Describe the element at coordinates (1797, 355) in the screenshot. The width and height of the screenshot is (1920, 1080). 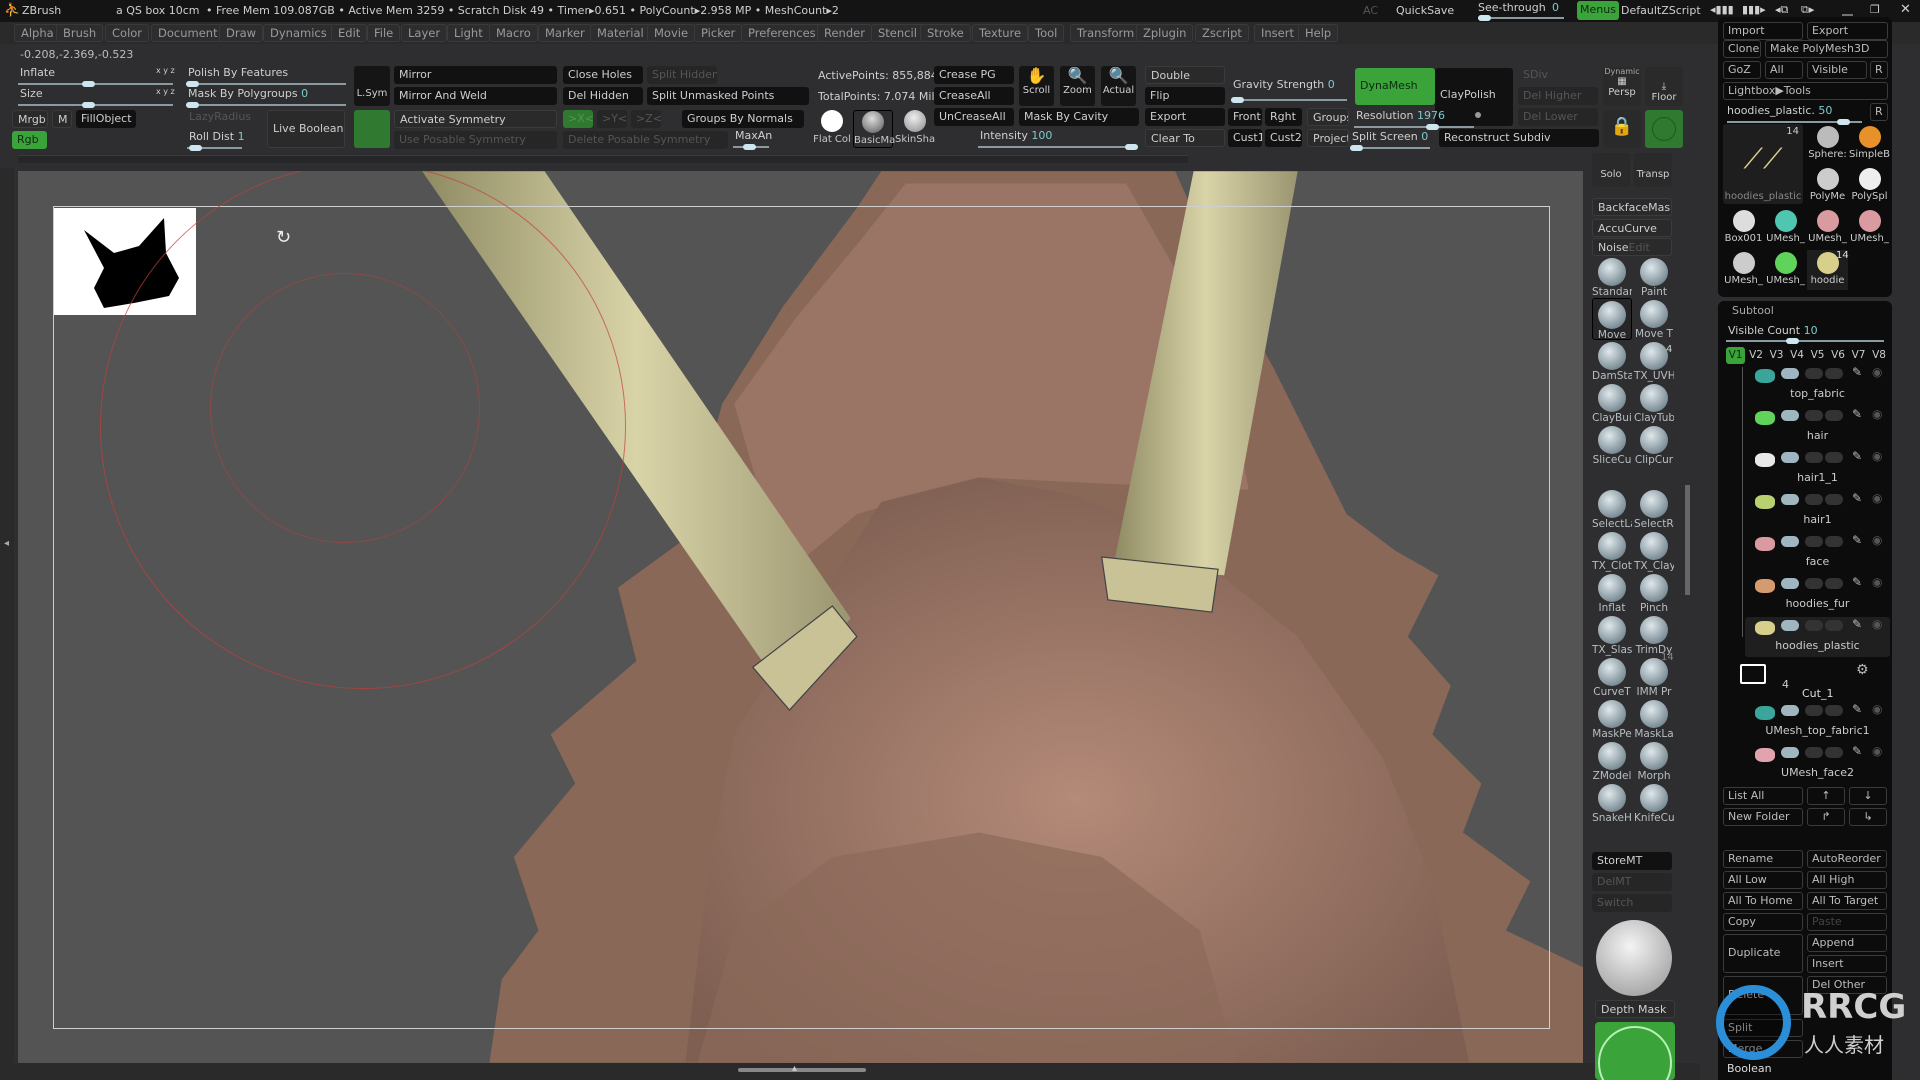
I see `version-v4: V4` at that location.